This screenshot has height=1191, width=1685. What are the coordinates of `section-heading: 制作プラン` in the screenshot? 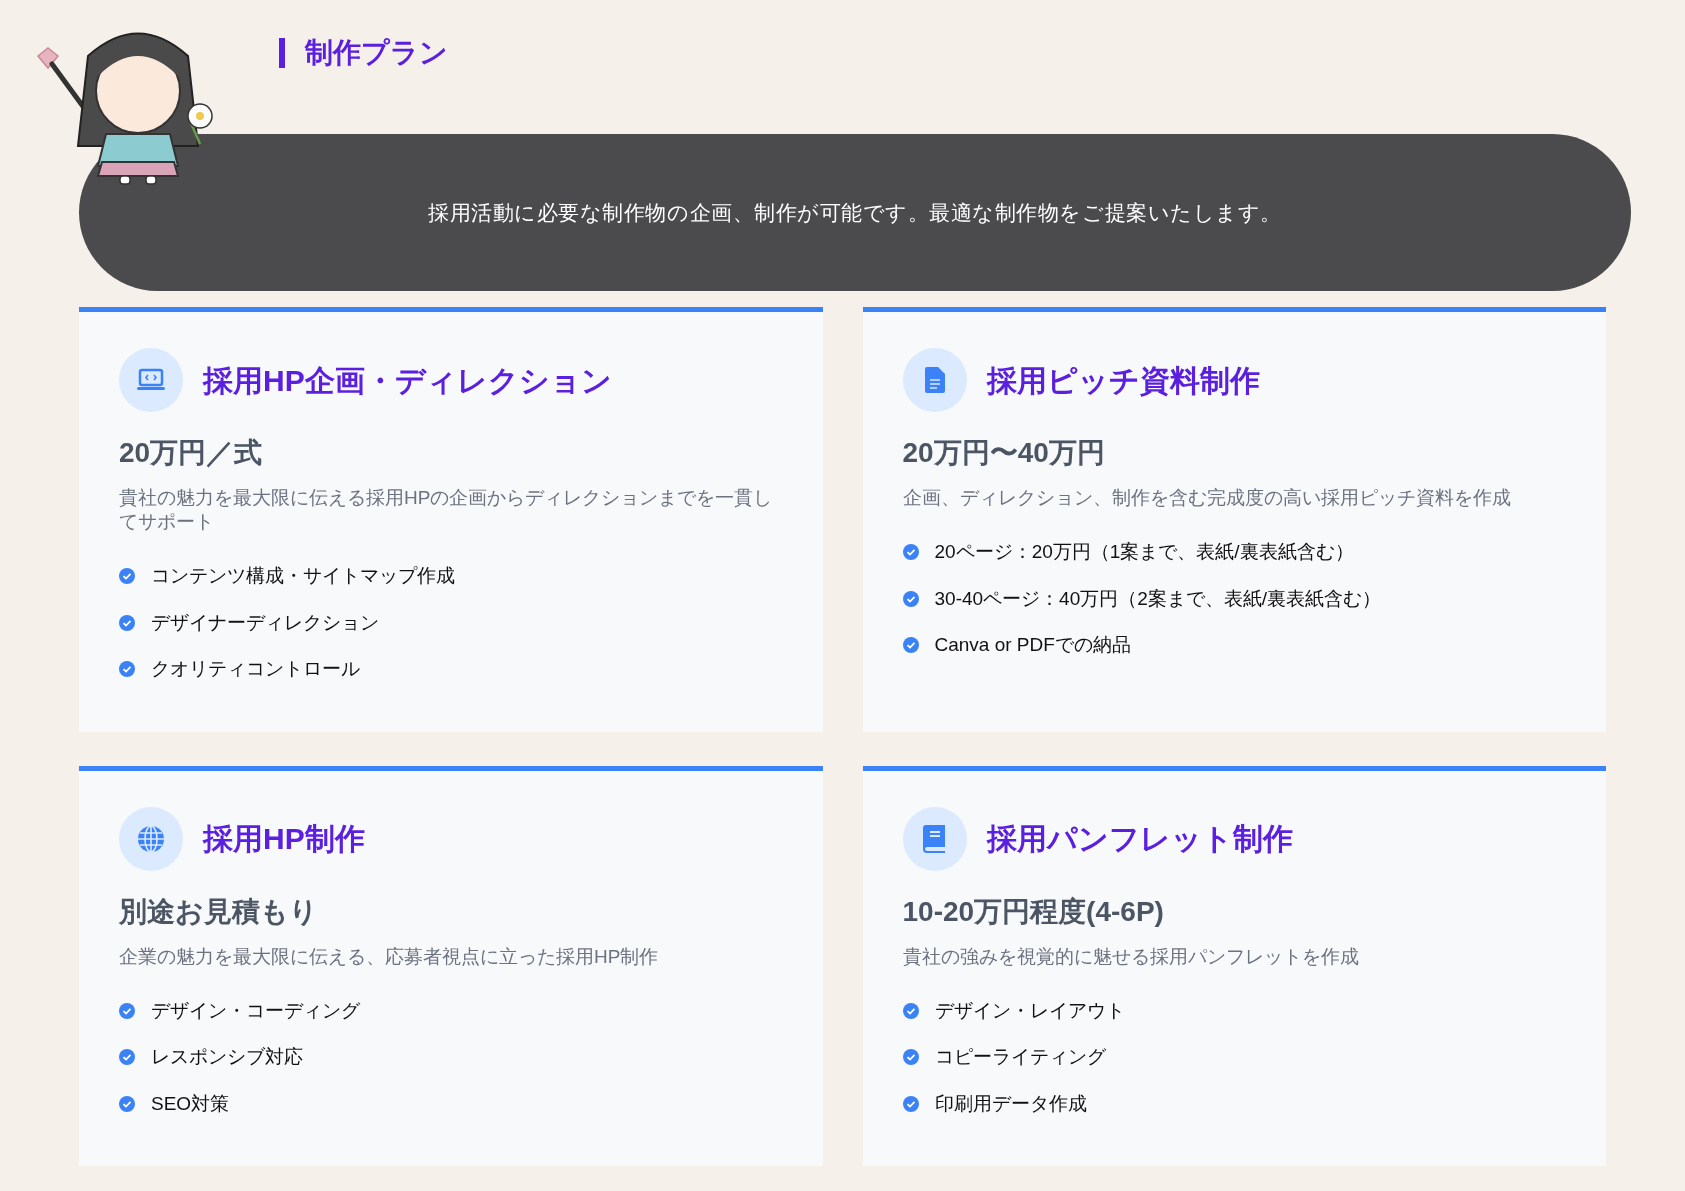 It's located at (363, 53).